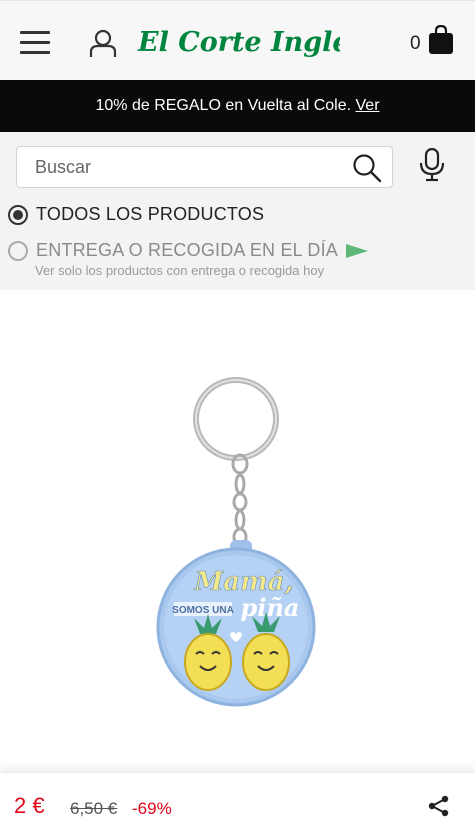  What do you see at coordinates (270, 607) in the screenshot?
I see `product-text-bottom: piña` at bounding box center [270, 607].